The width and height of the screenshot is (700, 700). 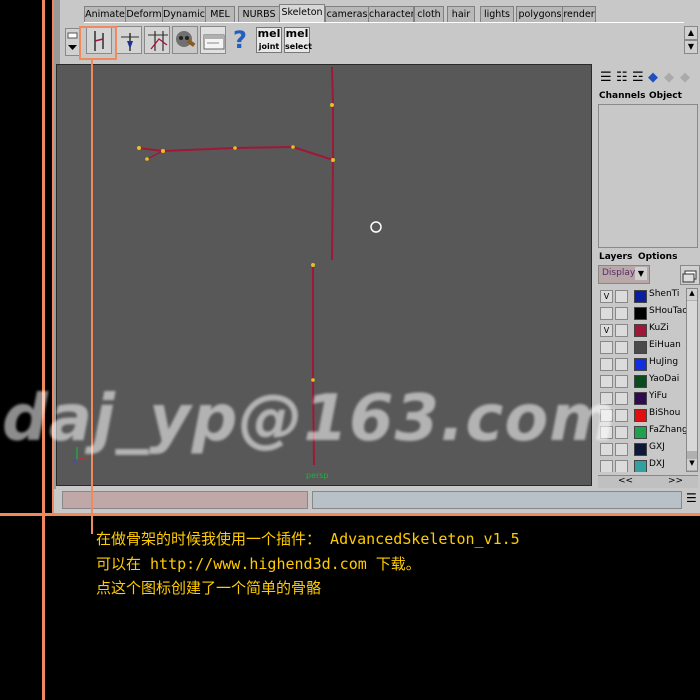 I want to click on tab-polygons: polygons, so click(x=540, y=14).